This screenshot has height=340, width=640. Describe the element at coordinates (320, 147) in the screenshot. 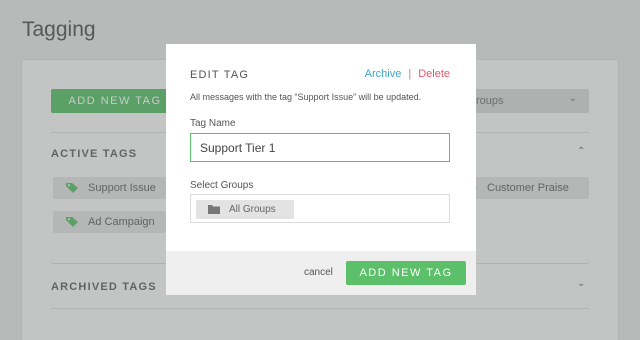

I see `tag-name-input` at that location.